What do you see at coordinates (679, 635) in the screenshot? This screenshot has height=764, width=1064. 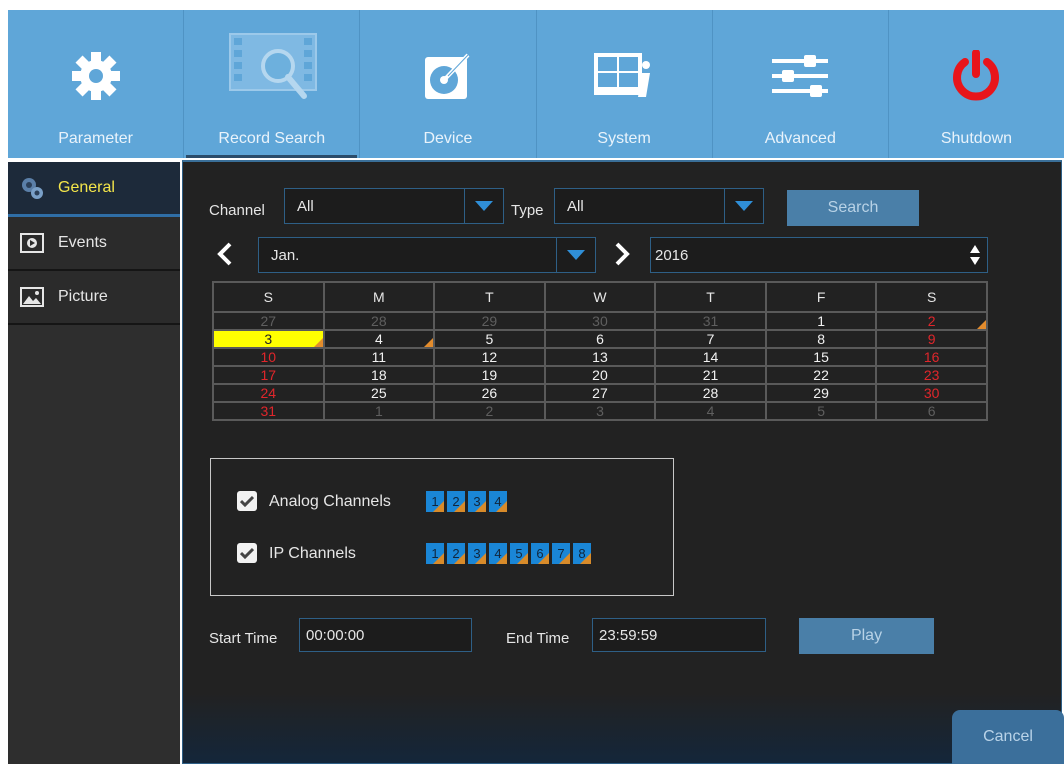 I see `end-time-input: 23:59:59` at bounding box center [679, 635].